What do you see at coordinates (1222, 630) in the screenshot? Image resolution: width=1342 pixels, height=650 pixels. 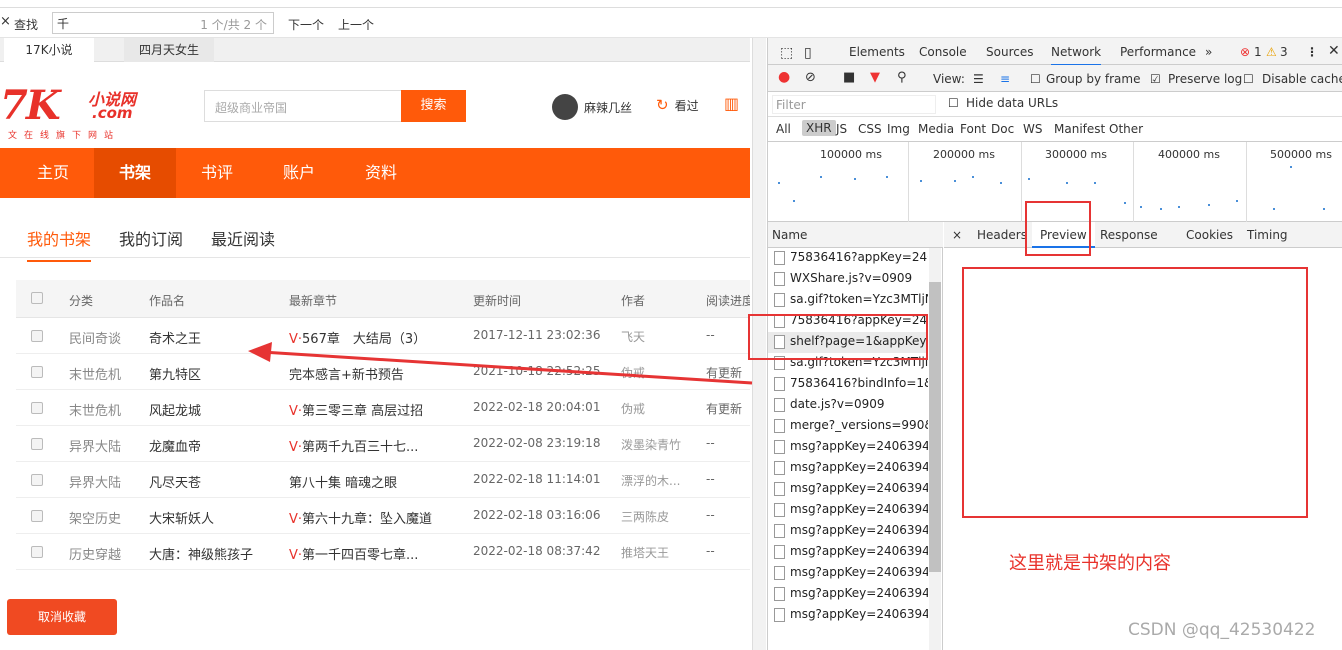 I see `watermark: CSDN @qq_42530422` at bounding box center [1222, 630].